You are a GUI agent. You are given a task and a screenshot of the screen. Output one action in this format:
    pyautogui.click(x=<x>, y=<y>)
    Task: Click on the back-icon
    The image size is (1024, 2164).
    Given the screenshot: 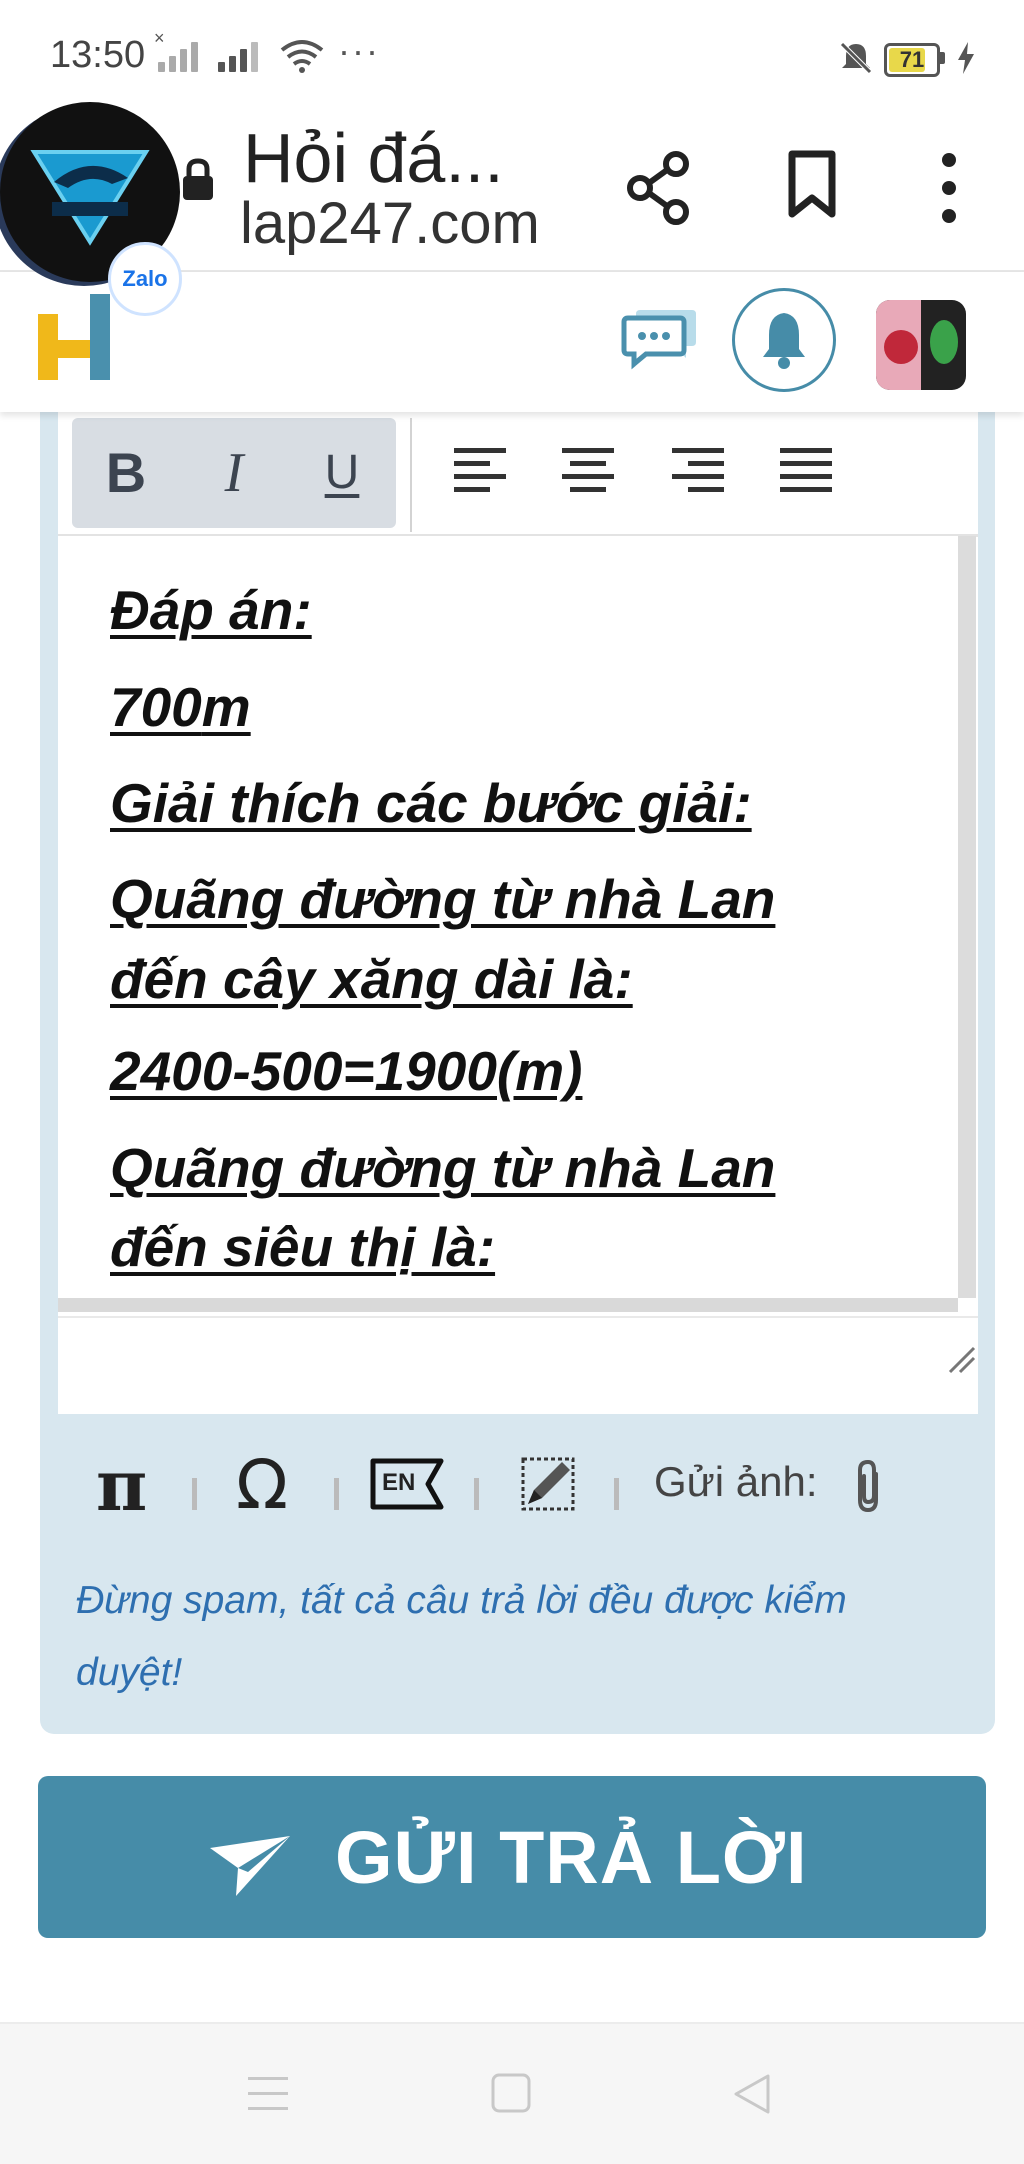 What is the action you would take?
    pyautogui.click(x=752, y=2094)
    